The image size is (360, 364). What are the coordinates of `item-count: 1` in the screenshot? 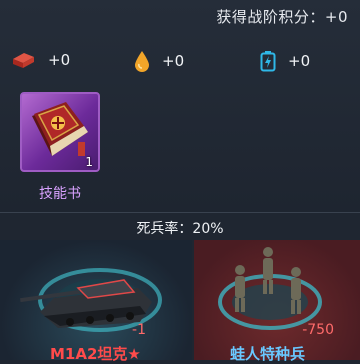 It's located at (89, 162).